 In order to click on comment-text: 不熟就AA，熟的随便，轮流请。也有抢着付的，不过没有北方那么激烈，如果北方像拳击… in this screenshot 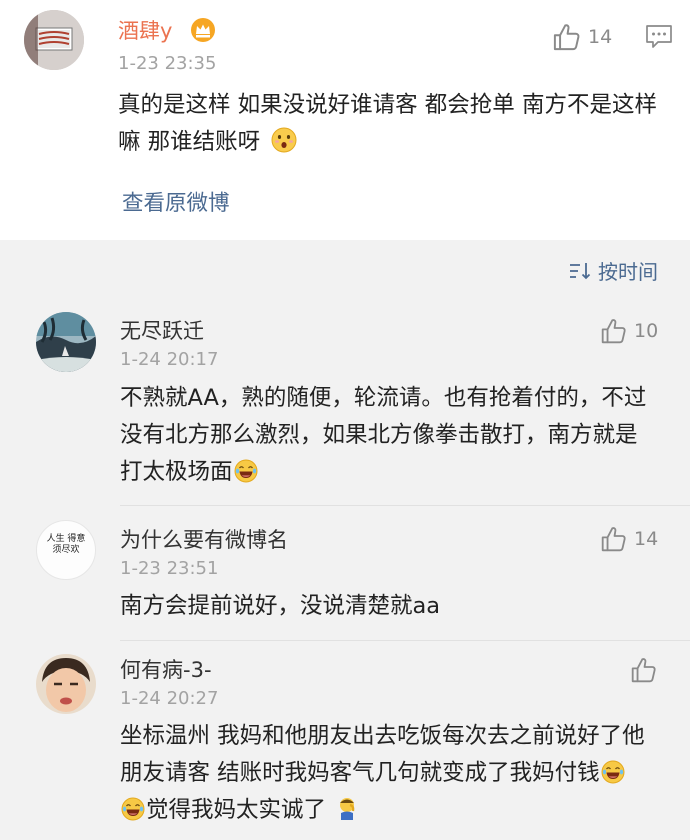, I will do `click(385, 435)`.